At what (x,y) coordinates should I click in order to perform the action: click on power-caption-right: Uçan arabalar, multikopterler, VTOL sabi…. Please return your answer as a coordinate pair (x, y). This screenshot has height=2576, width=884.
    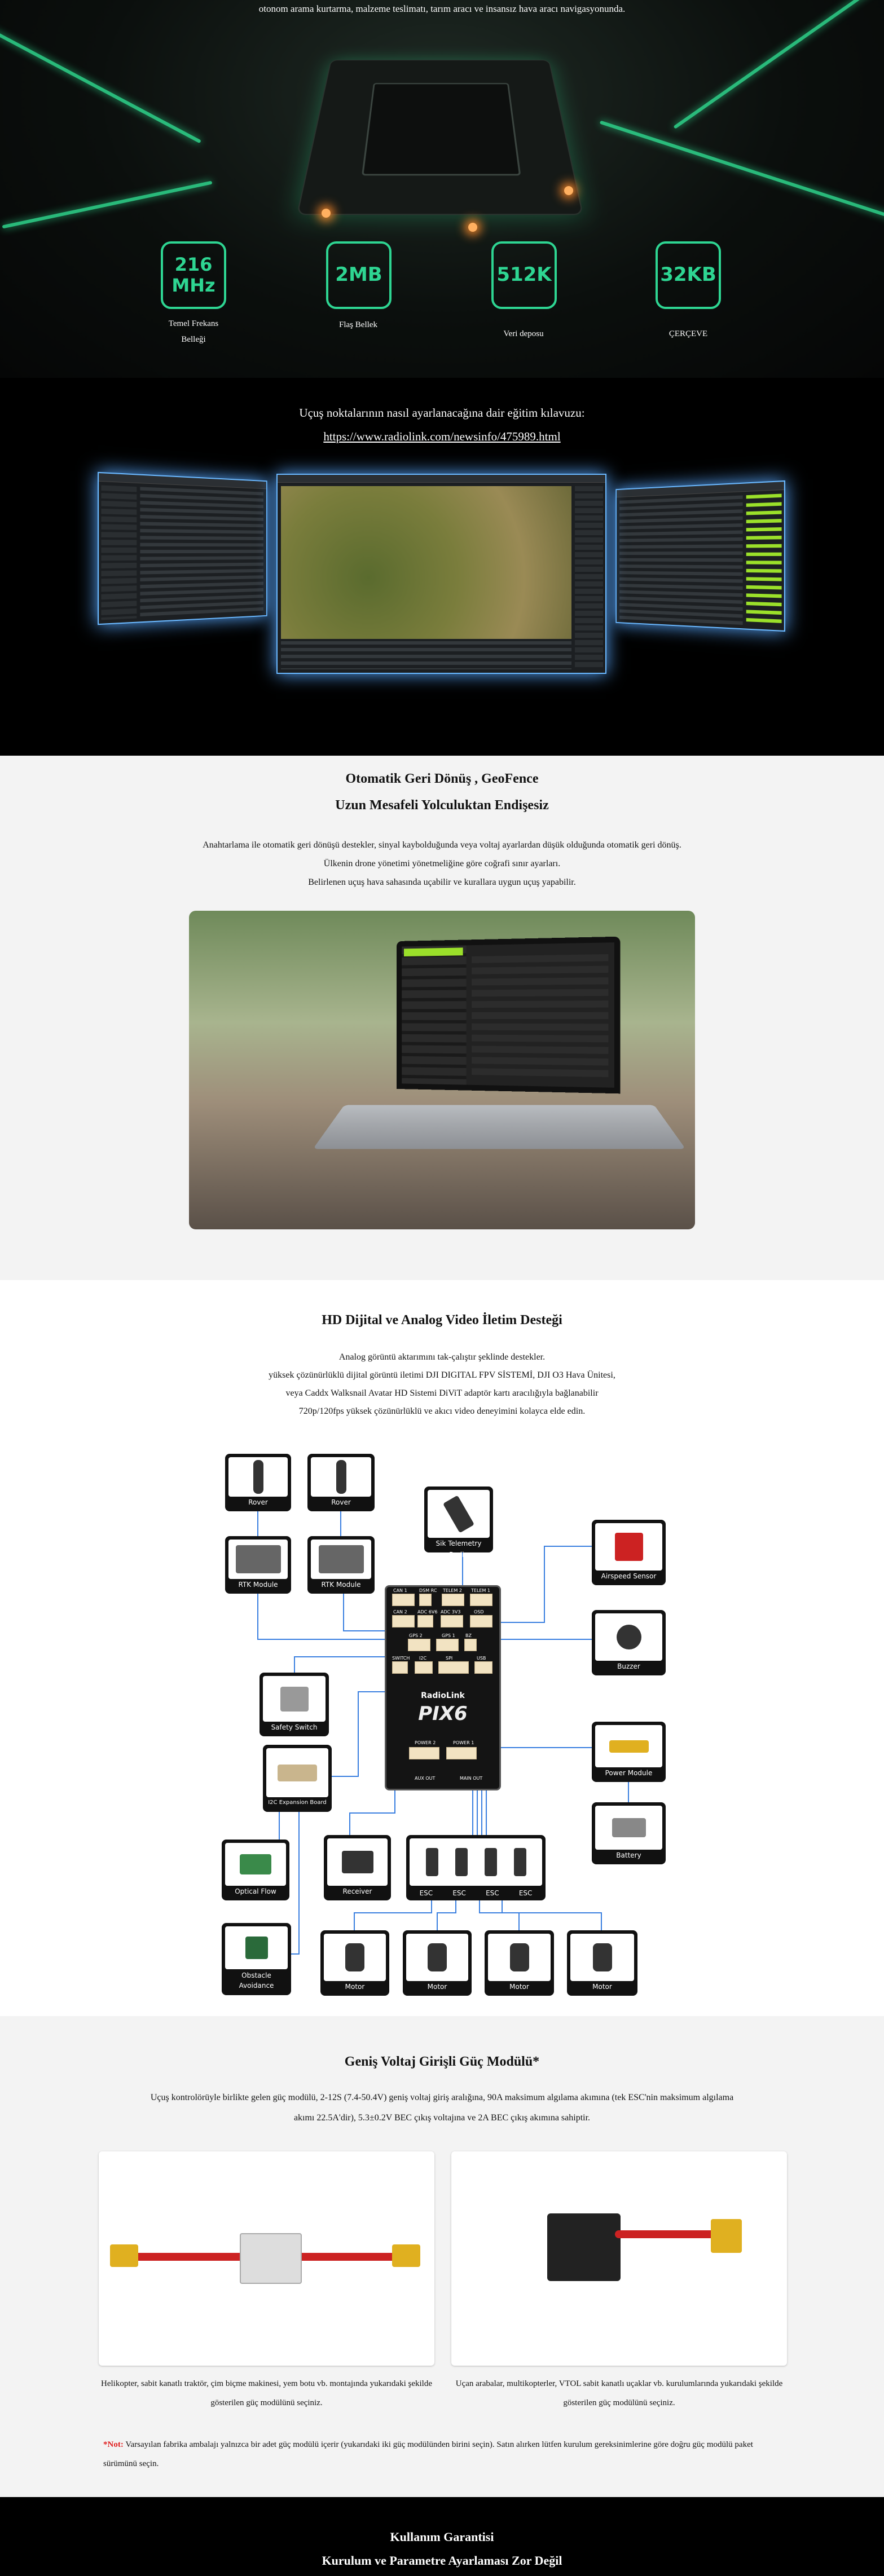
    Looking at the image, I should click on (619, 2393).